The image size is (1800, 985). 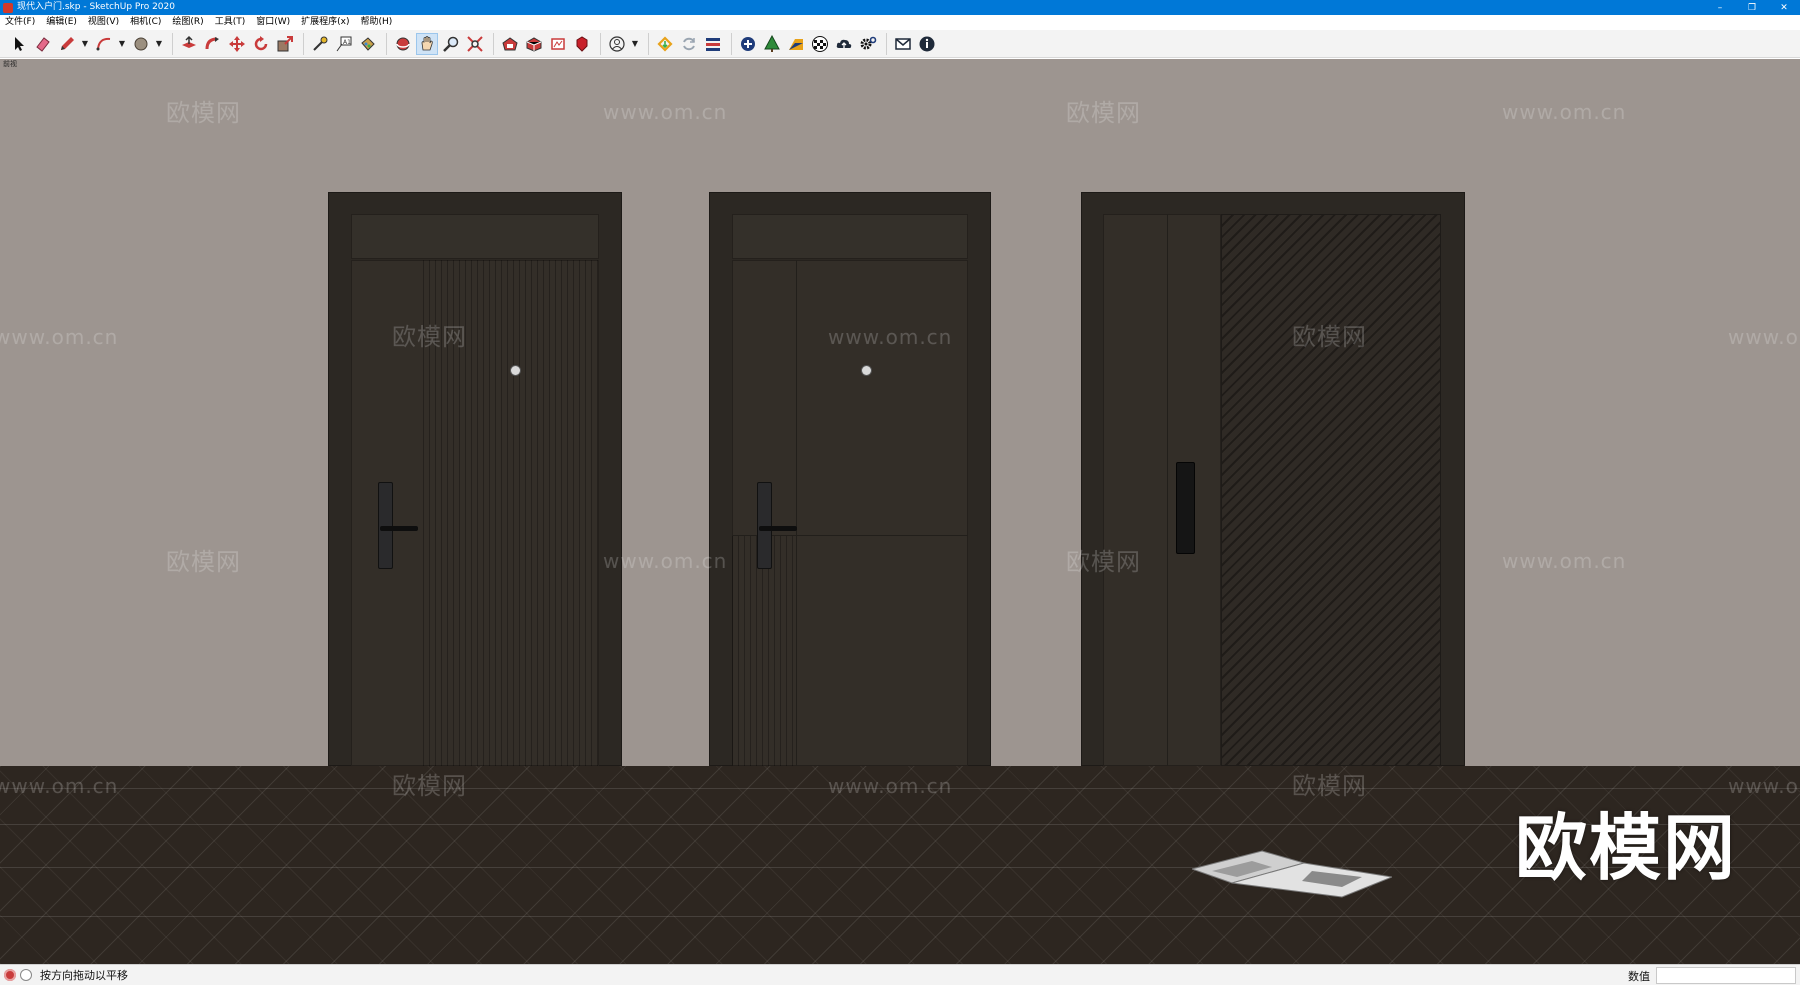 I want to click on feedback-mail-button, so click(x=903, y=44).